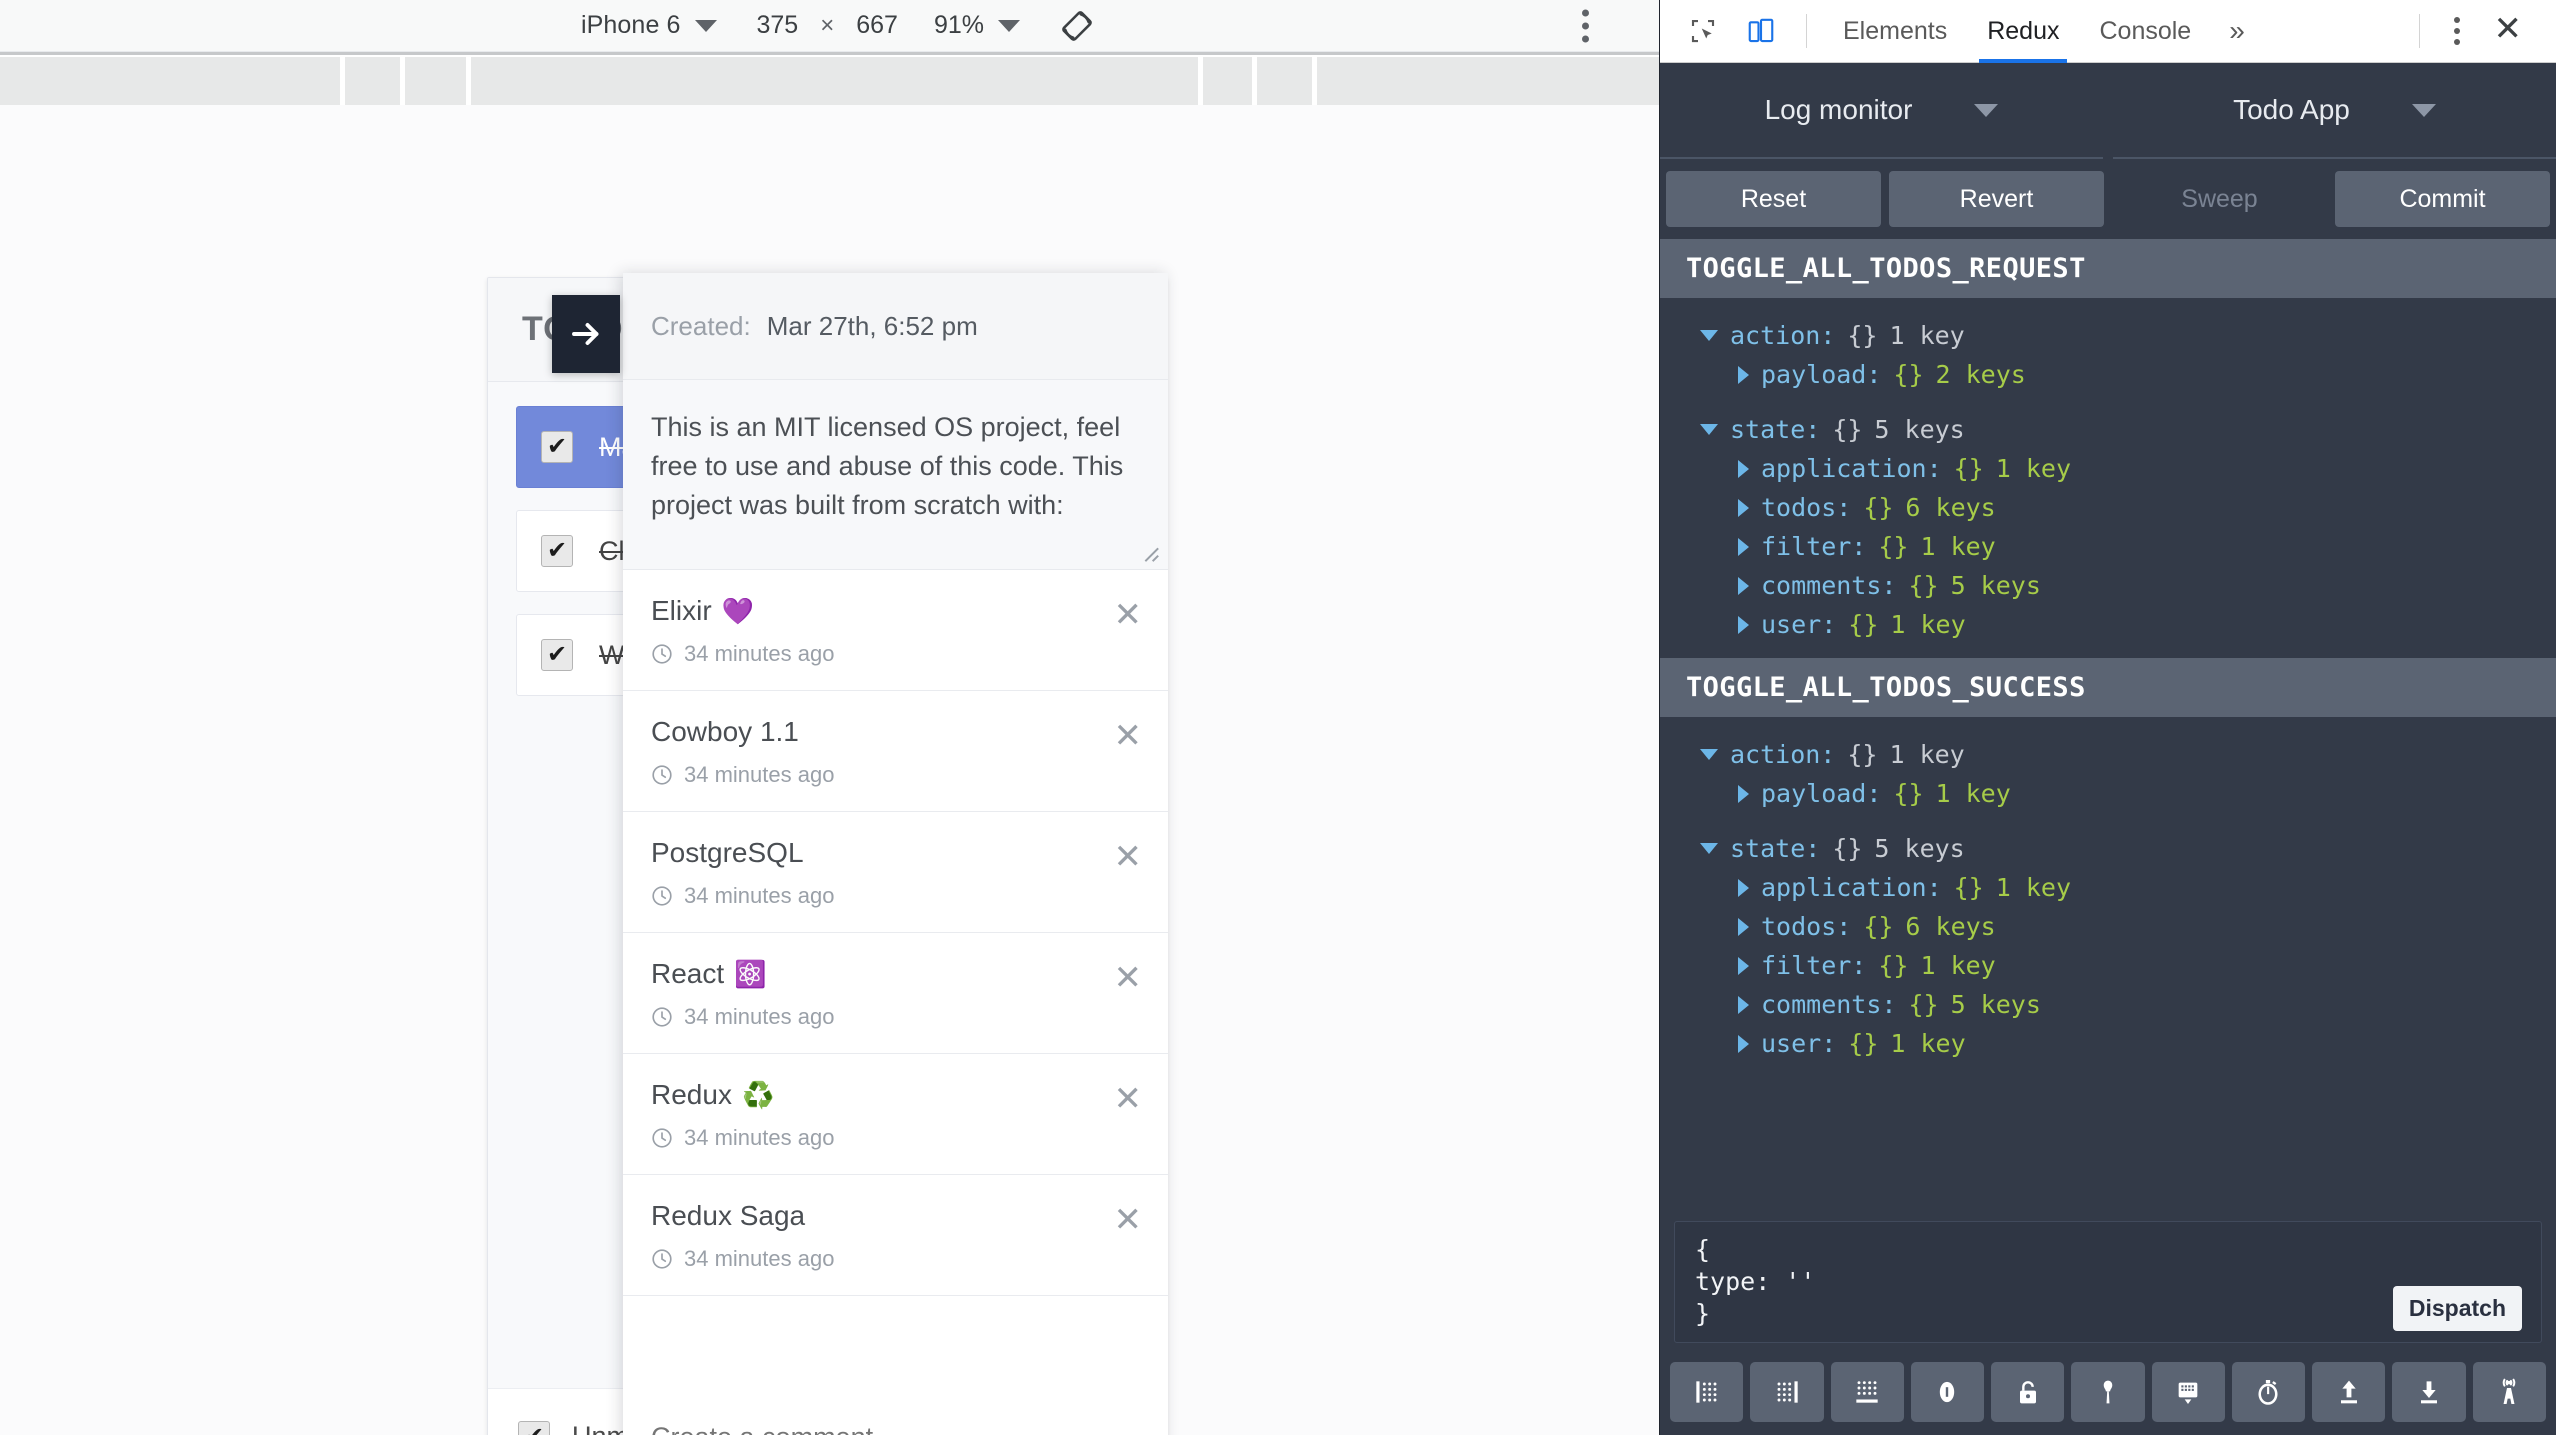 The width and height of the screenshot is (2556, 1435). Describe the element at coordinates (2457, 1308) in the screenshot. I see `dispatch-button: Dispatch` at that location.